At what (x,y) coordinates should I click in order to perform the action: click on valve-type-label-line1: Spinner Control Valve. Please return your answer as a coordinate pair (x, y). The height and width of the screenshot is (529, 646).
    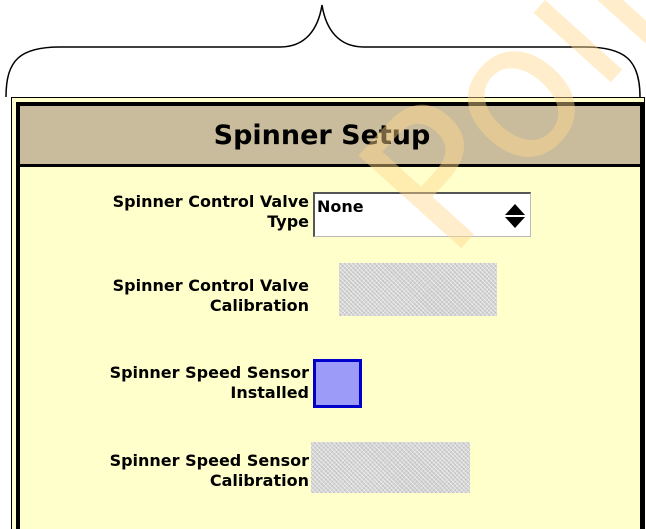
    Looking at the image, I should click on (210, 201).